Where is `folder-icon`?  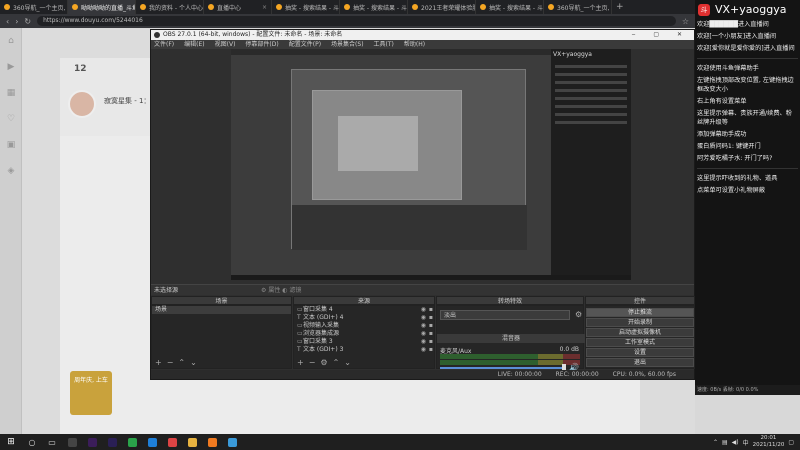 folder-icon is located at coordinates (192, 442).